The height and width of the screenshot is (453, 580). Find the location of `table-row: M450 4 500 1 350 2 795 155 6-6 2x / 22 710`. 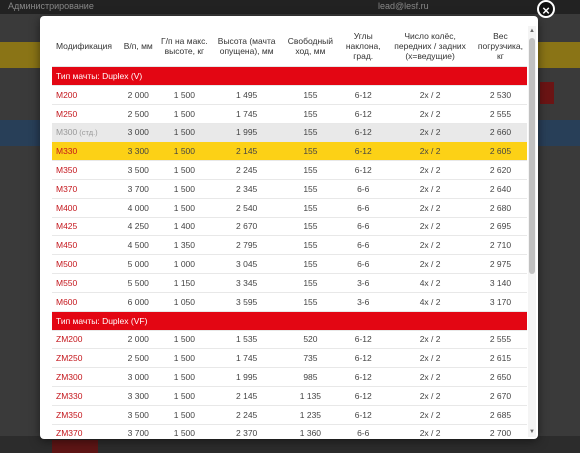

table-row: M450 4 500 1 350 2 795 155 6-6 2x / 22 710 is located at coordinates (289, 245).